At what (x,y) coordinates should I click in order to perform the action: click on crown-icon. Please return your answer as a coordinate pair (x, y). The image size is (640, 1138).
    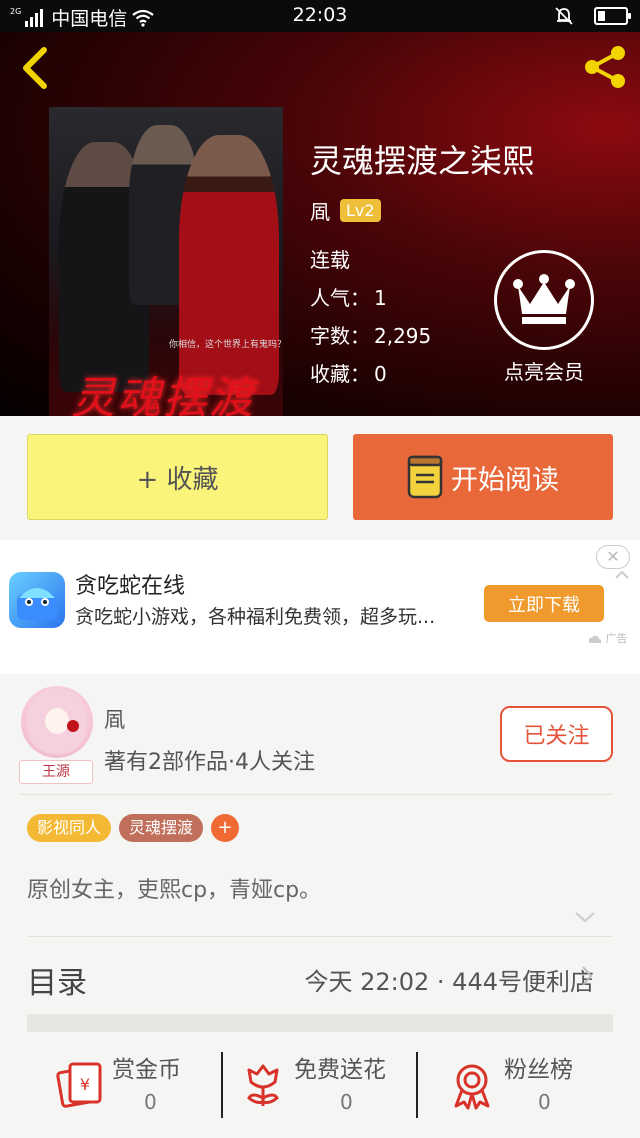
    Looking at the image, I should click on (544, 300).